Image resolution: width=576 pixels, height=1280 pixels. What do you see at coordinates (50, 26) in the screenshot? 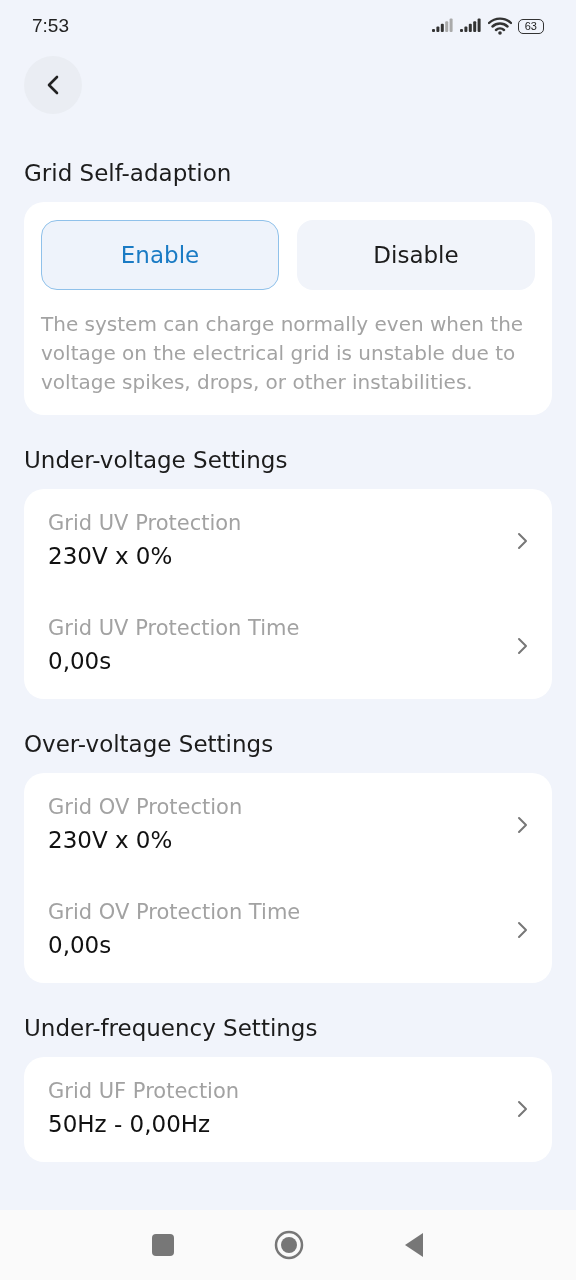
I see `status-time: 7:53` at bounding box center [50, 26].